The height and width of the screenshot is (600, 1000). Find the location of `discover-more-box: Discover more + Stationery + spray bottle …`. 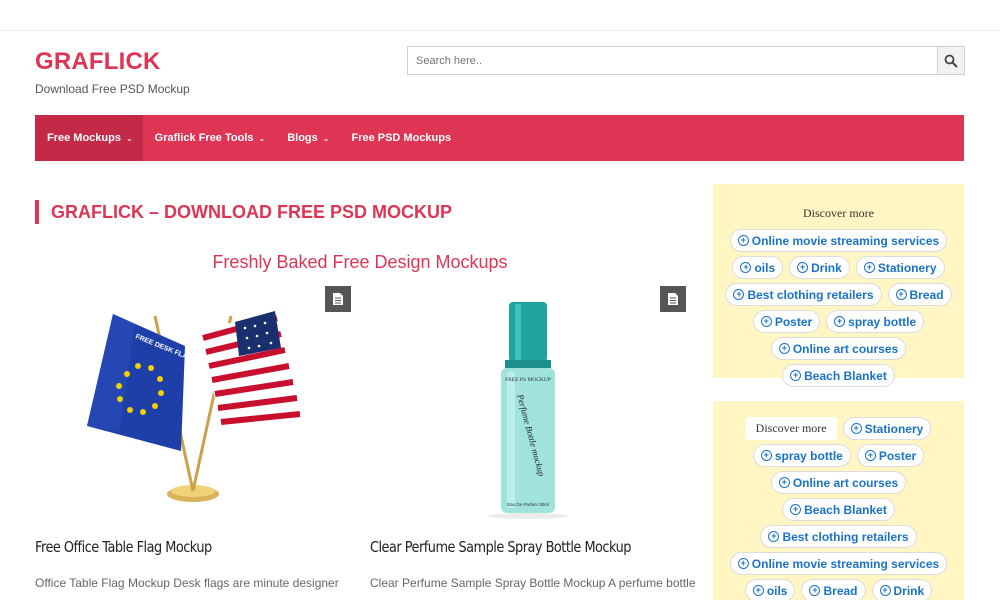

discover-more-box: Discover more + Stationery + spray bottle … is located at coordinates (838, 500).